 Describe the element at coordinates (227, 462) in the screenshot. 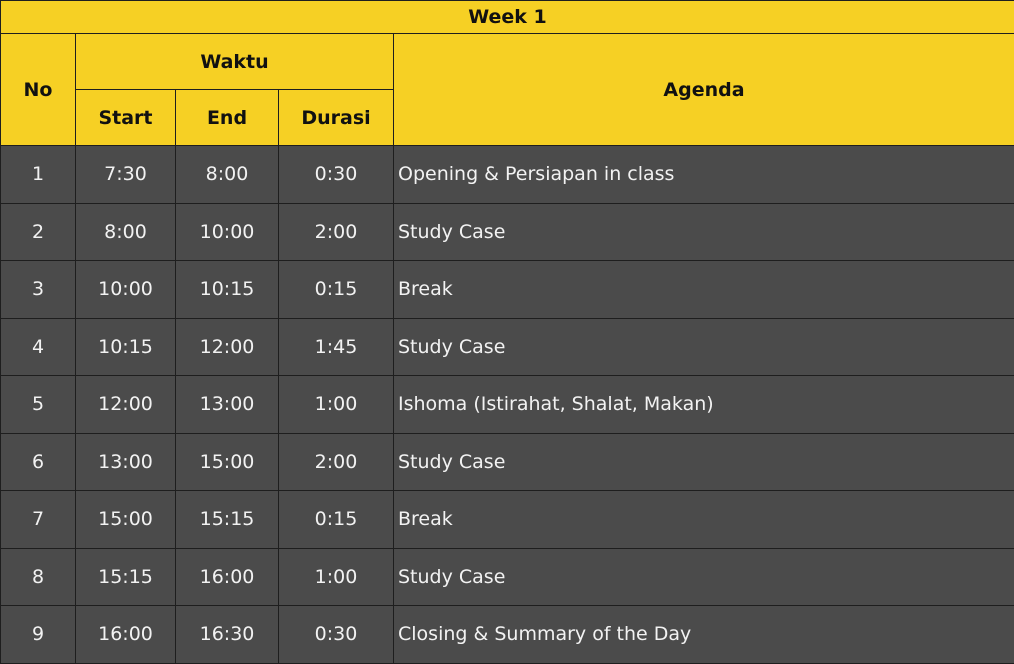

I see `cell-end: 15:00` at that location.